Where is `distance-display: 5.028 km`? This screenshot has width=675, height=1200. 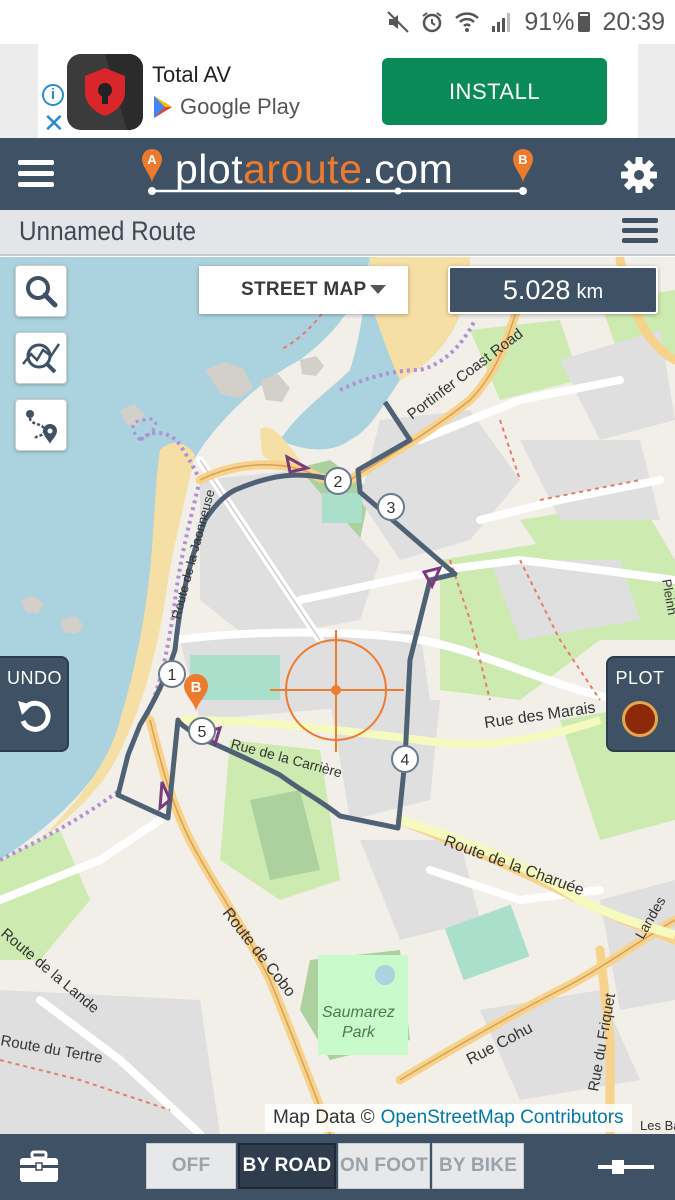 distance-display: 5.028 km is located at coordinates (553, 290).